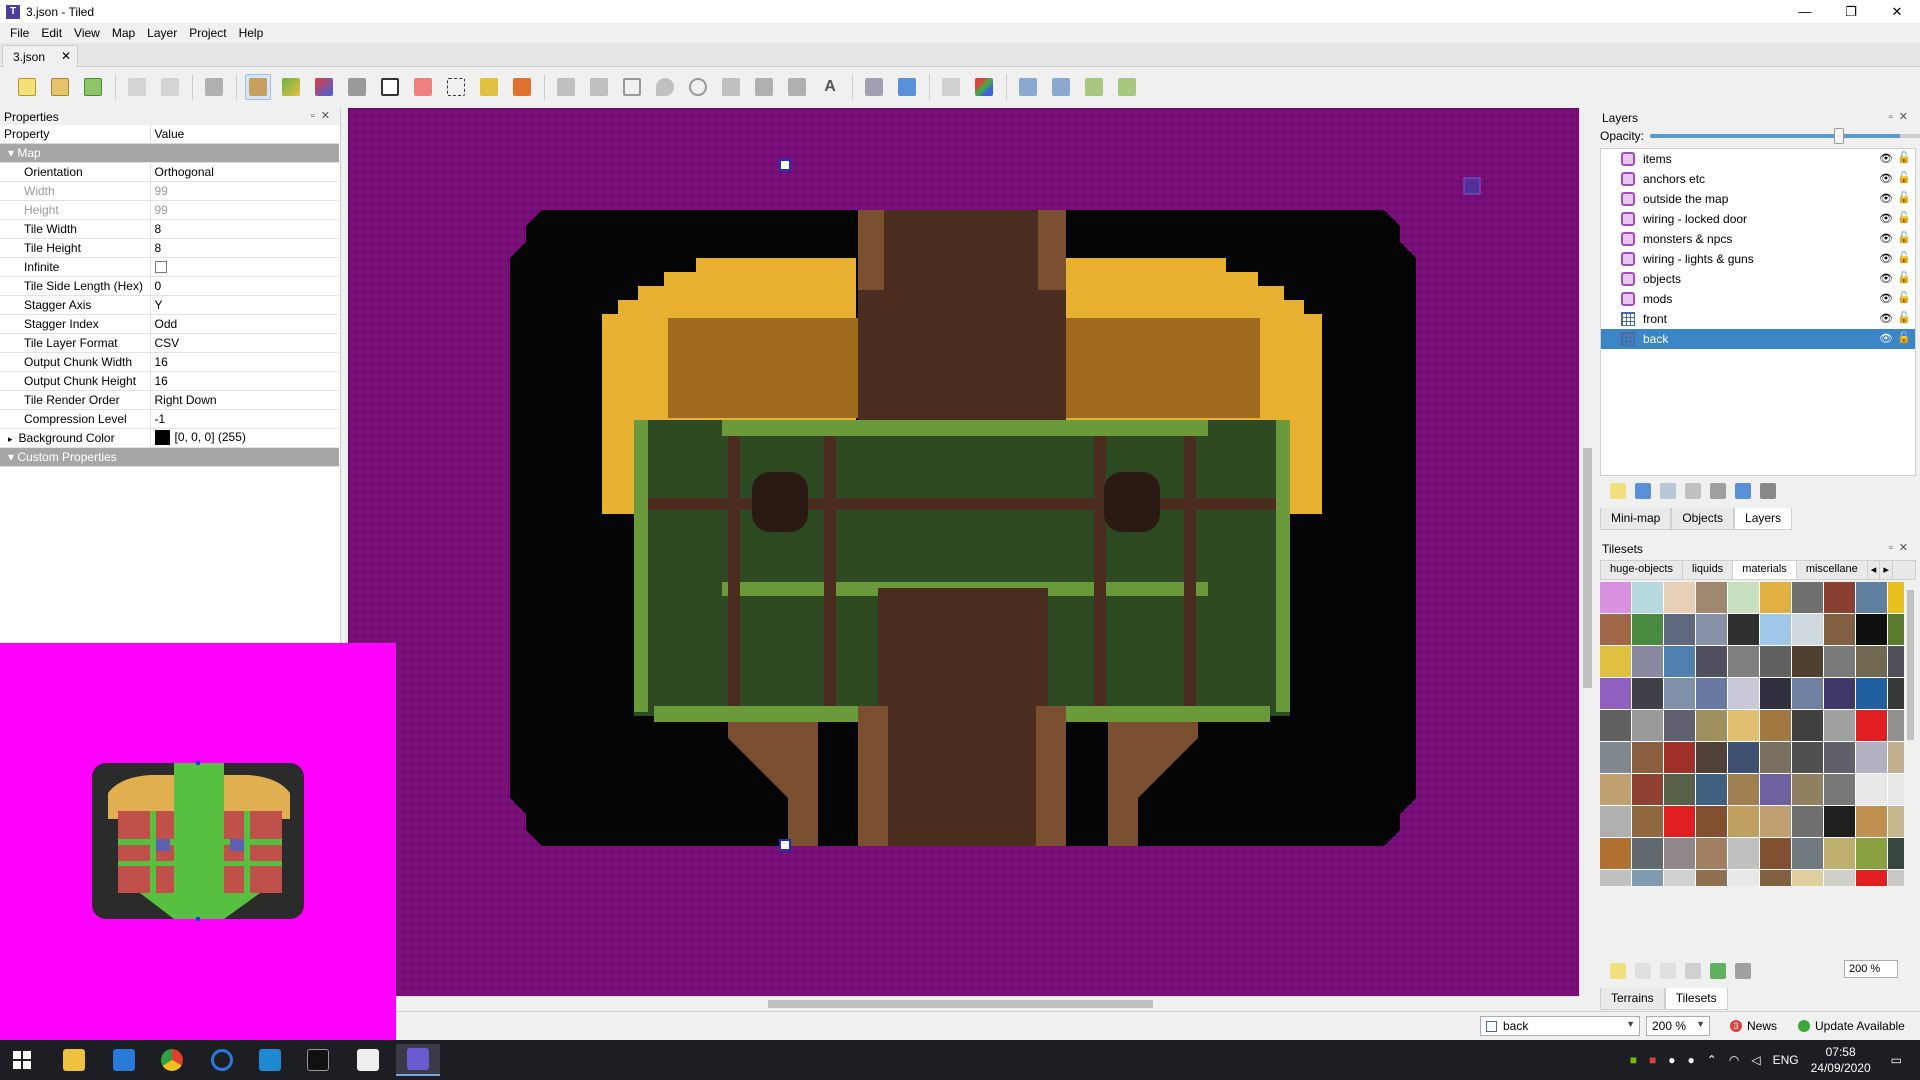 This screenshot has height=1080, width=1920. What do you see at coordinates (1743, 971) in the screenshot?
I see `remove-tileset-icon` at bounding box center [1743, 971].